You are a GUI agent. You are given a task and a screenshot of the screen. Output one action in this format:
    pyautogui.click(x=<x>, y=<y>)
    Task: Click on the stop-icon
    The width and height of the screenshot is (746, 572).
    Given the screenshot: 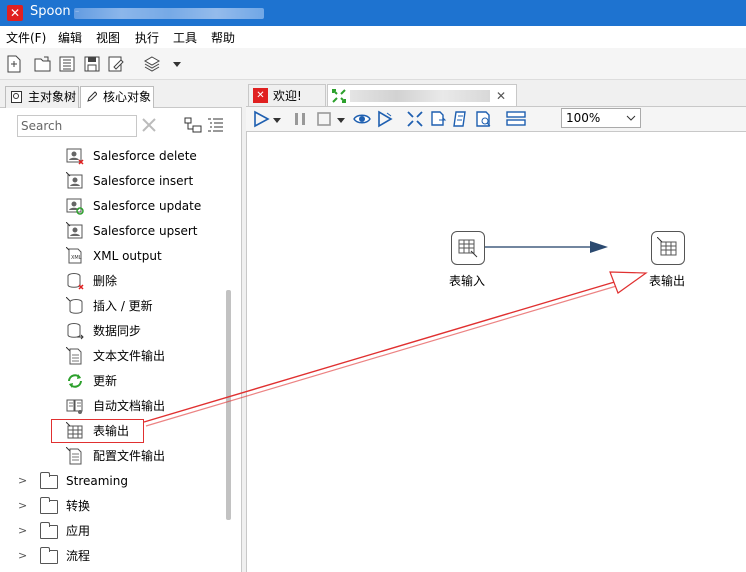 What is the action you would take?
    pyautogui.click(x=324, y=119)
    